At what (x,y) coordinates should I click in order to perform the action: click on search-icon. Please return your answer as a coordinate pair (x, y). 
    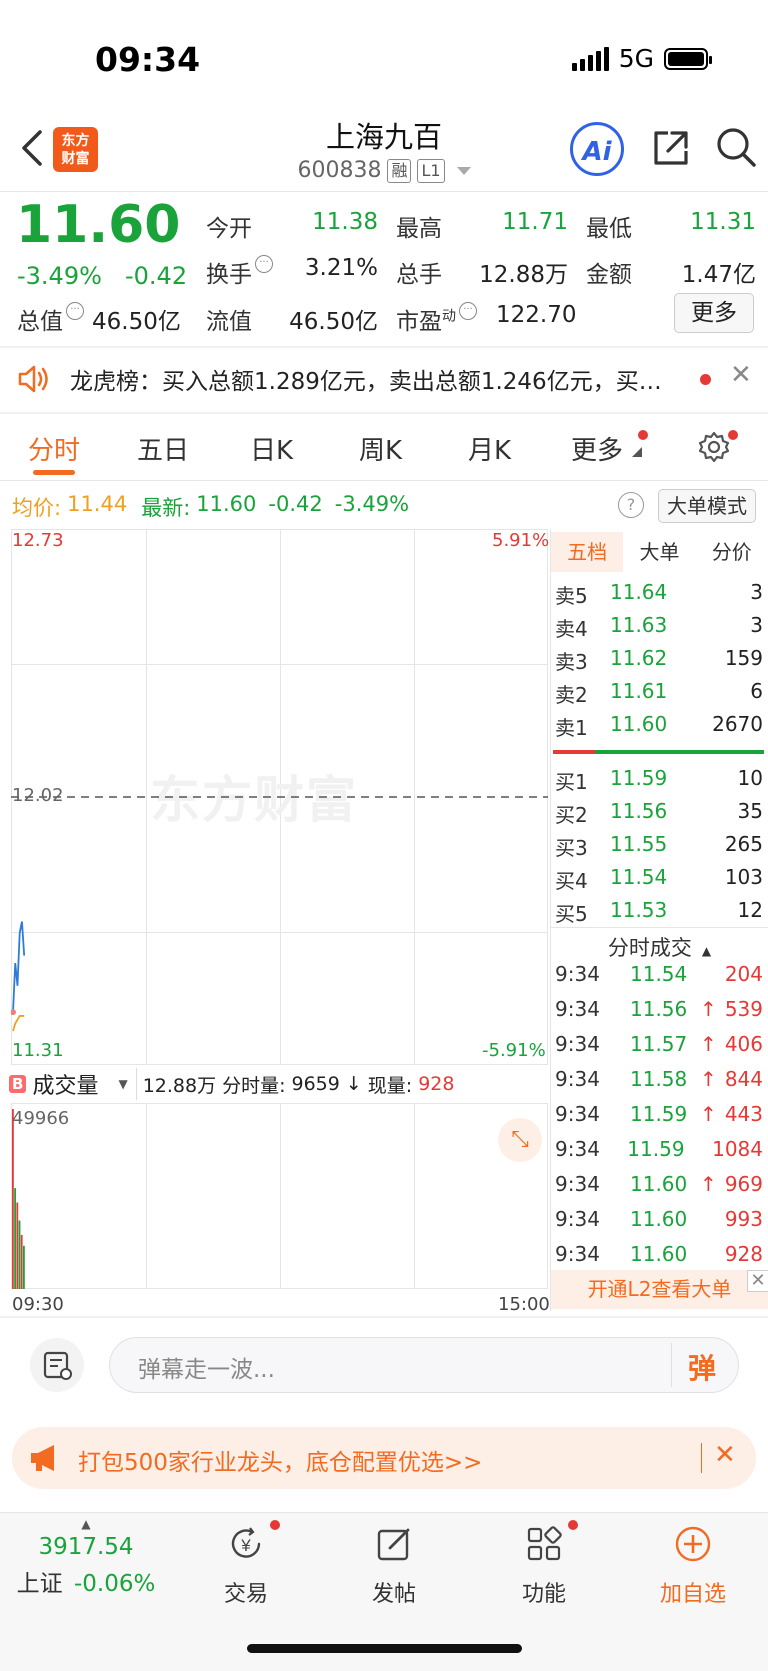
    Looking at the image, I should click on (736, 147).